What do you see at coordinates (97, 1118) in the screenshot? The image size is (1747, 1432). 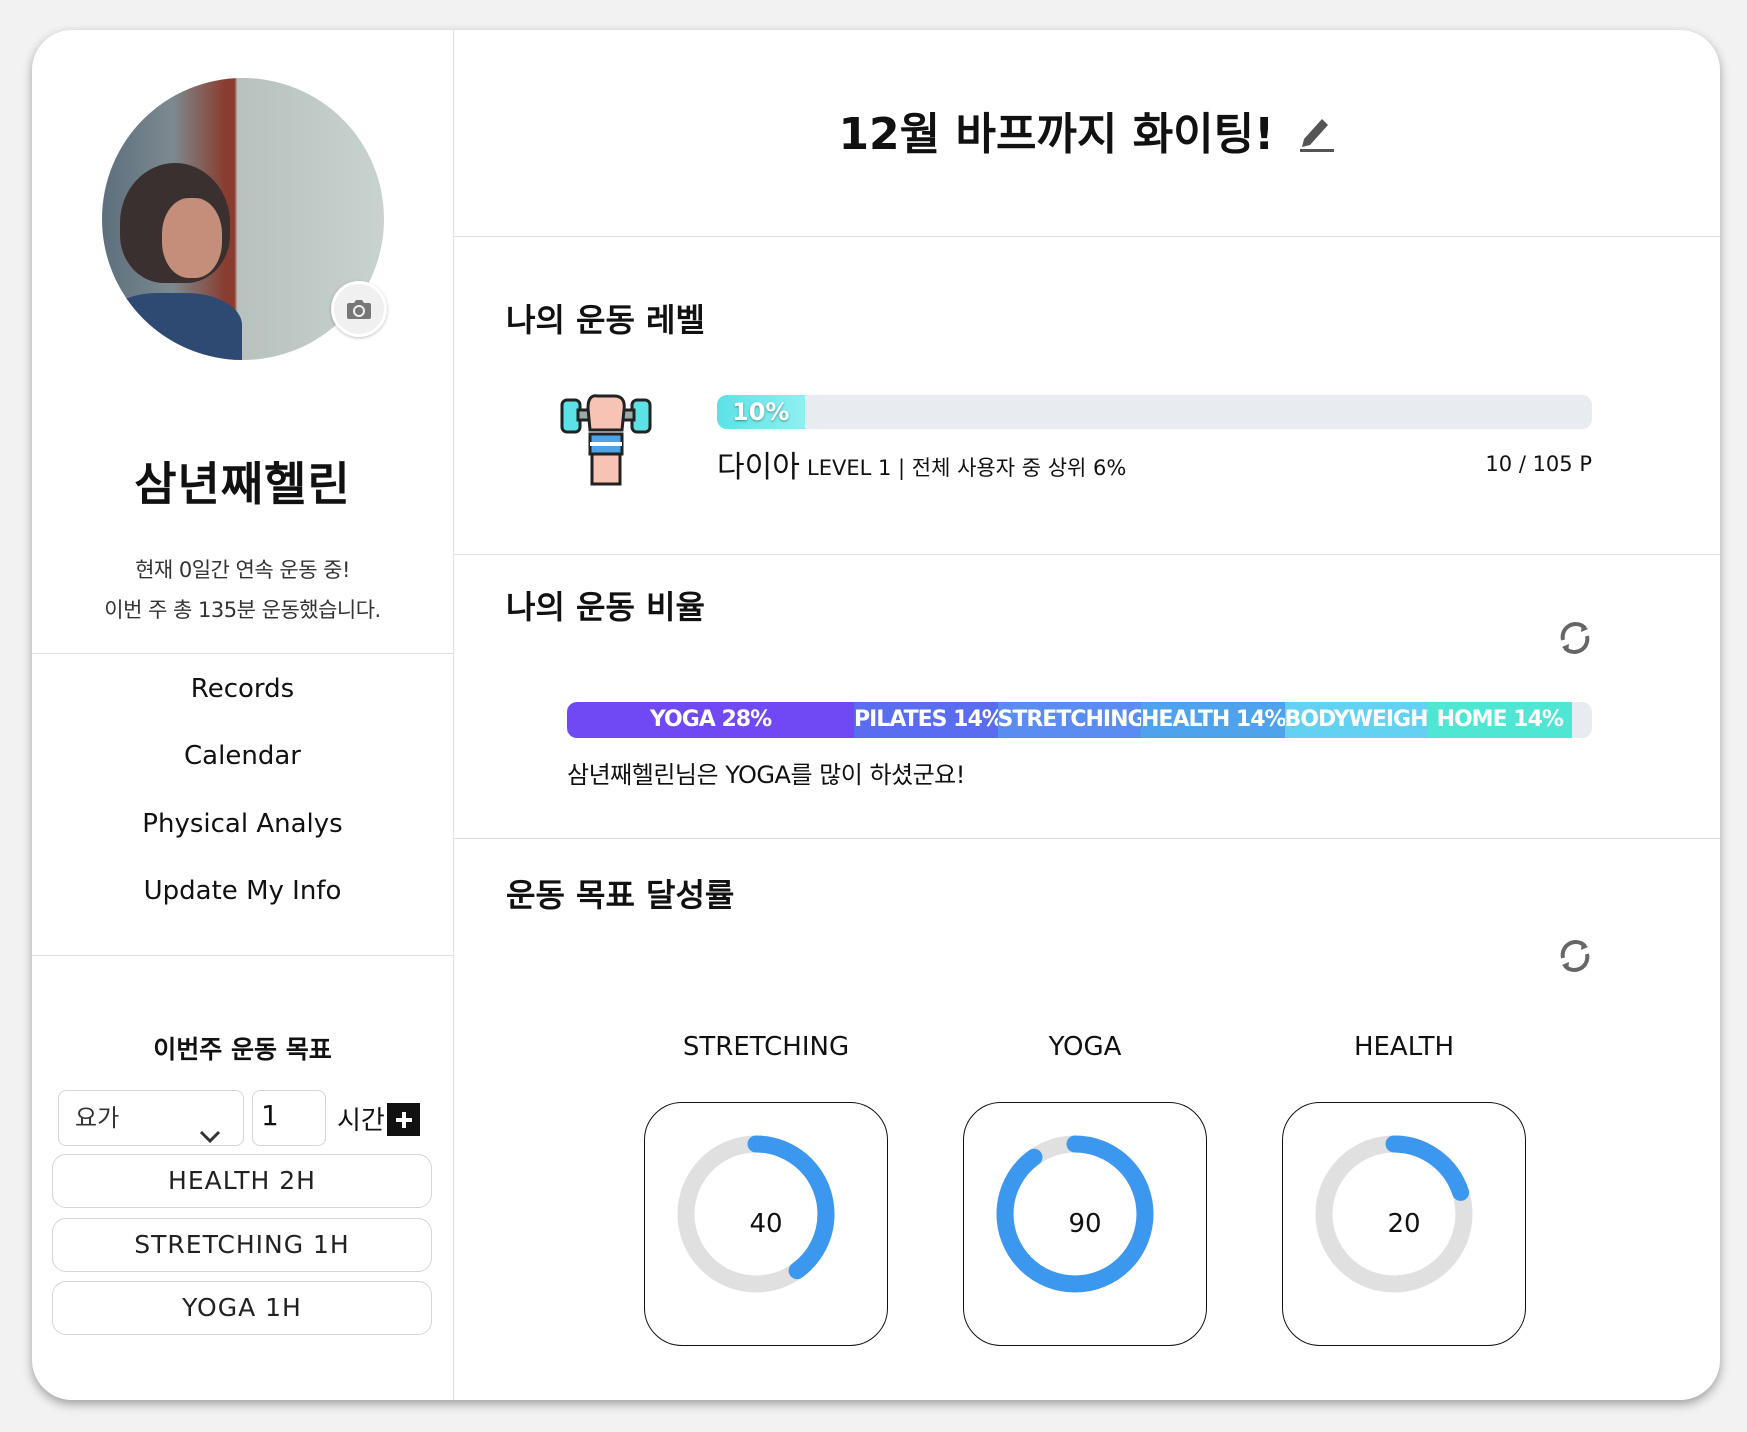 I see `exercise-type-value: 요가` at bounding box center [97, 1118].